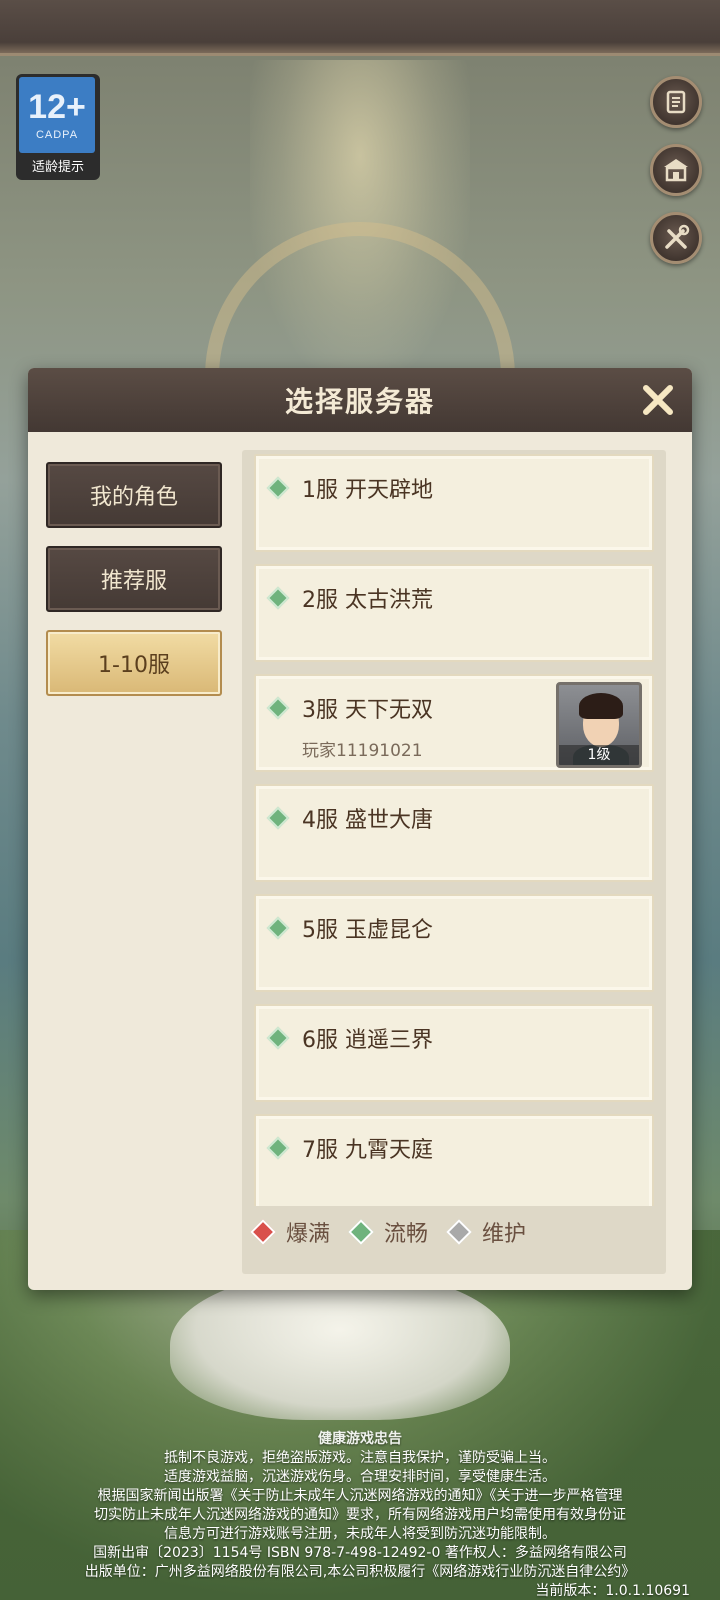  What do you see at coordinates (134, 495) in the screenshot?
I see `tab-my-characters: 我的角色` at bounding box center [134, 495].